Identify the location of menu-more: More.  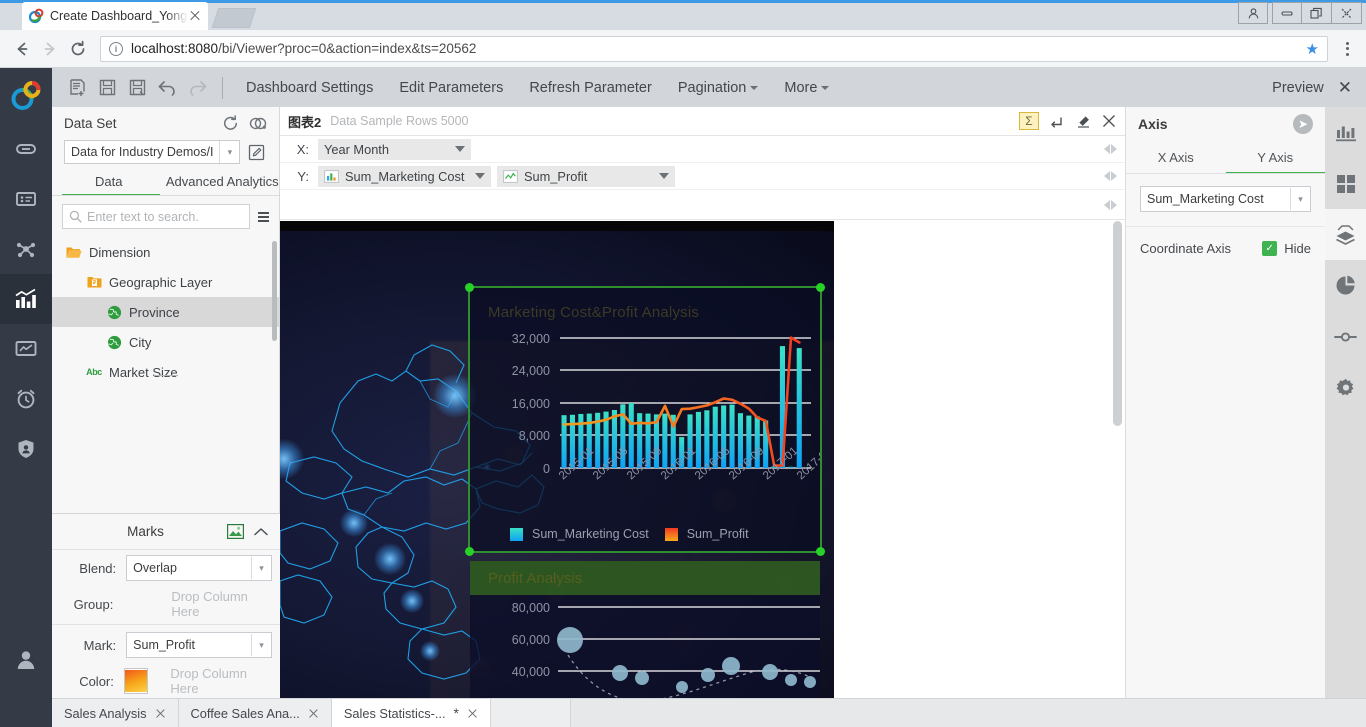
(806, 87).